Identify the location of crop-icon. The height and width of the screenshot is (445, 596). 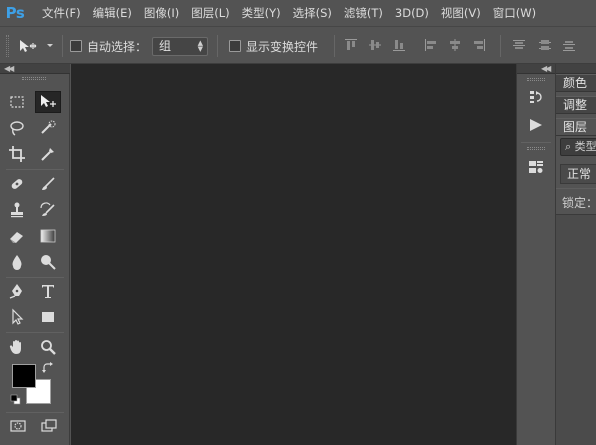
(17, 154).